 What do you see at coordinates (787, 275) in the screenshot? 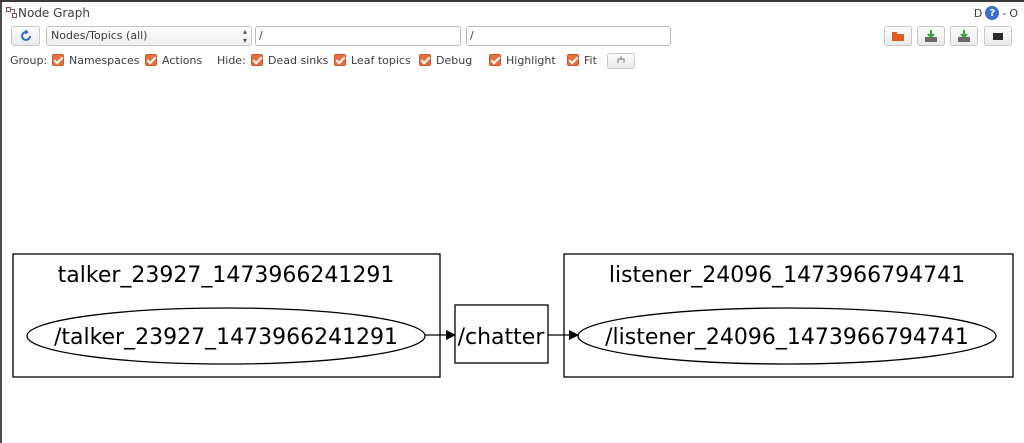
I see `listener-group-label: listener_24096_1473966794741` at bounding box center [787, 275].